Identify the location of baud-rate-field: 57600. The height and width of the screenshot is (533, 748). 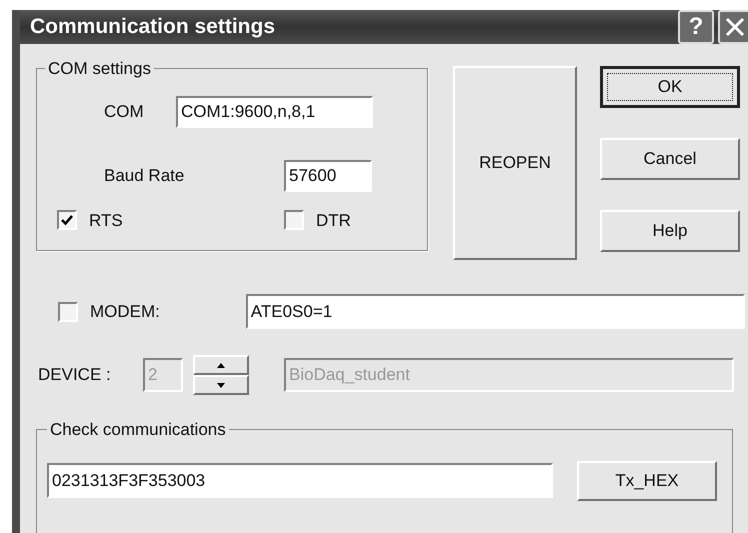
(328, 176).